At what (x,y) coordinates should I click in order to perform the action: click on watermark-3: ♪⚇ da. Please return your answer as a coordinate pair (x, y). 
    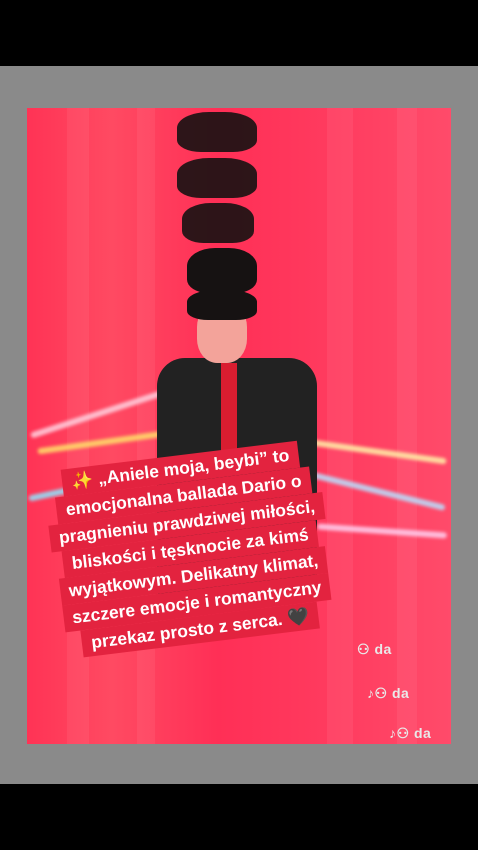
    Looking at the image, I should click on (410, 733).